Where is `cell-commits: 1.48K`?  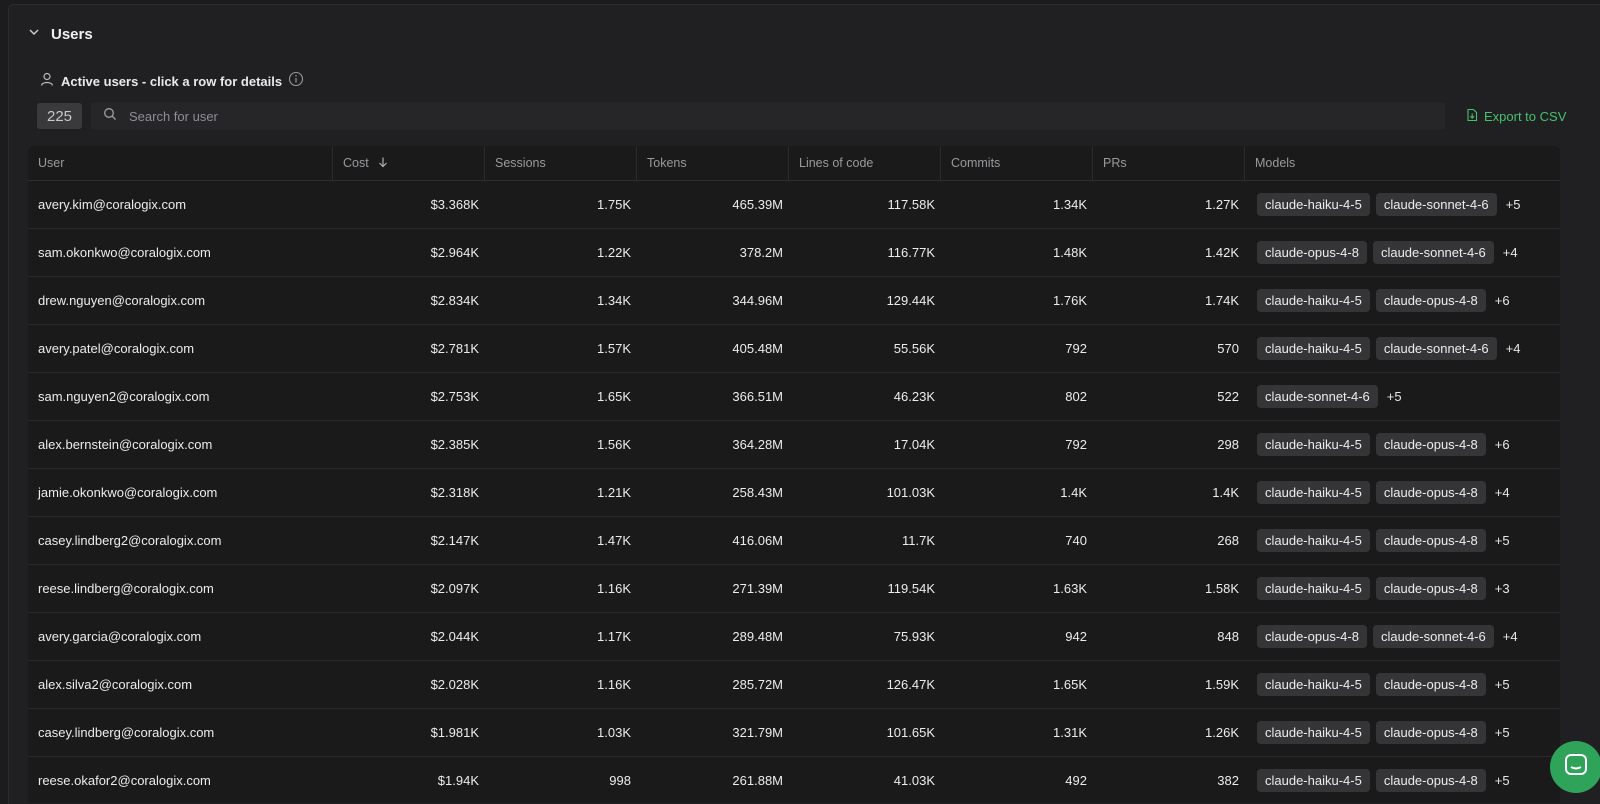 cell-commits: 1.48K is located at coordinates (1070, 252).